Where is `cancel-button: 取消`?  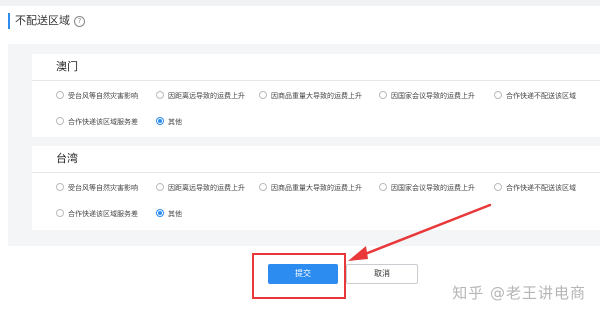
cancel-button: 取消 is located at coordinates (382, 274).